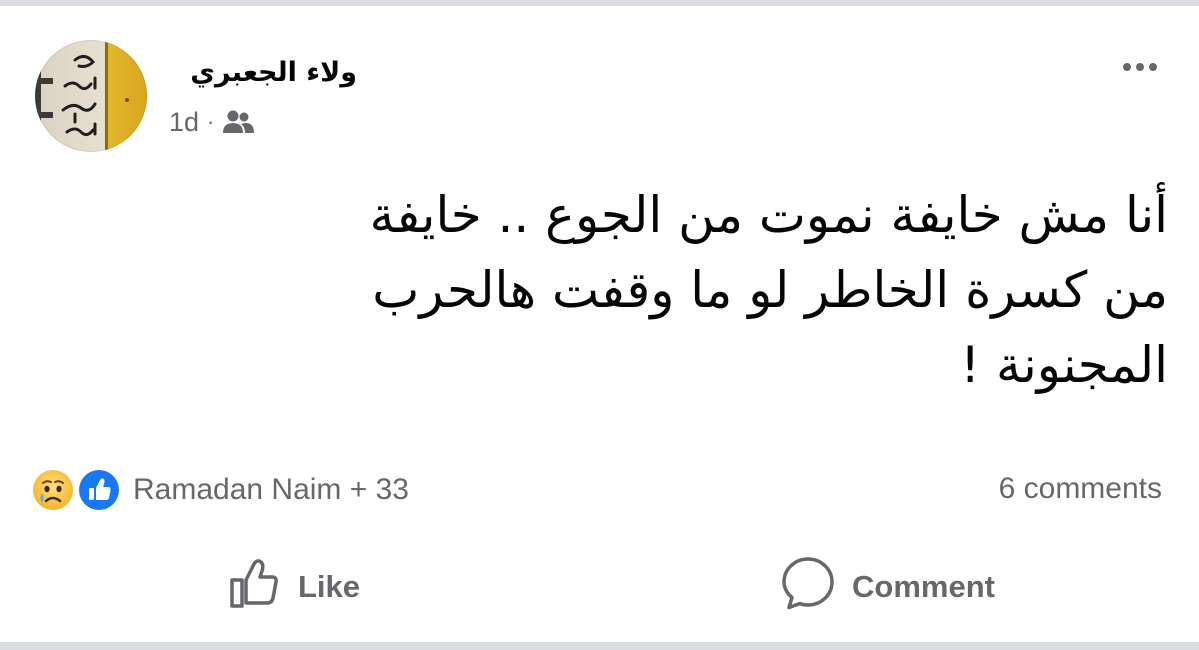  Describe the element at coordinates (294, 587) in the screenshot. I see `like-button: Like` at that location.